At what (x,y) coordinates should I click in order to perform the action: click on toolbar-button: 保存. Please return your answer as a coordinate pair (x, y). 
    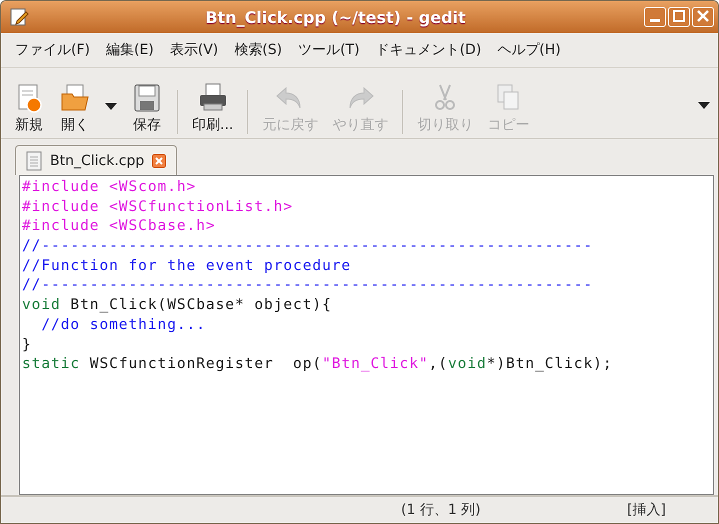
    Looking at the image, I should click on (147, 108).